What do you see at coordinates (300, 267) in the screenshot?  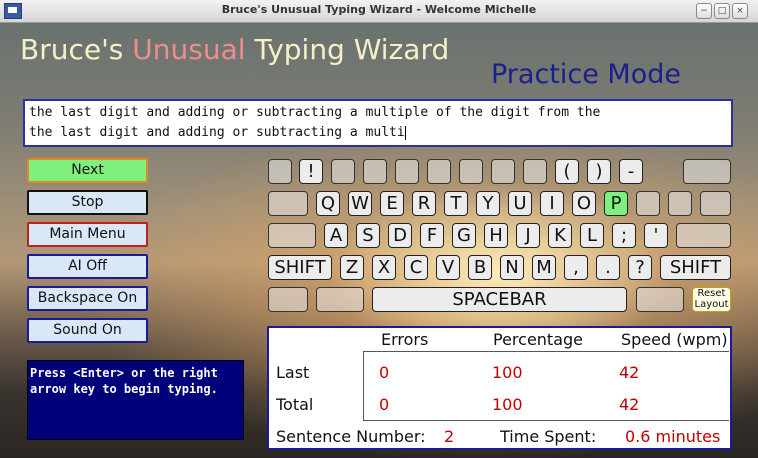 I see `key-left-shift: SHIFT` at bounding box center [300, 267].